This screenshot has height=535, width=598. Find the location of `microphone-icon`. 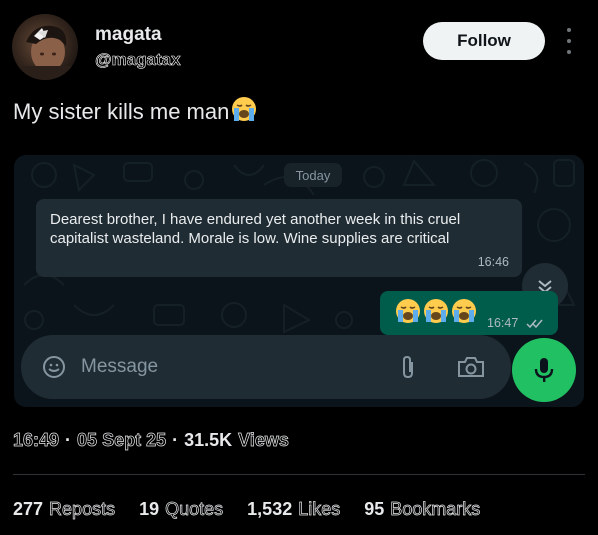

microphone-icon is located at coordinates (544, 370).